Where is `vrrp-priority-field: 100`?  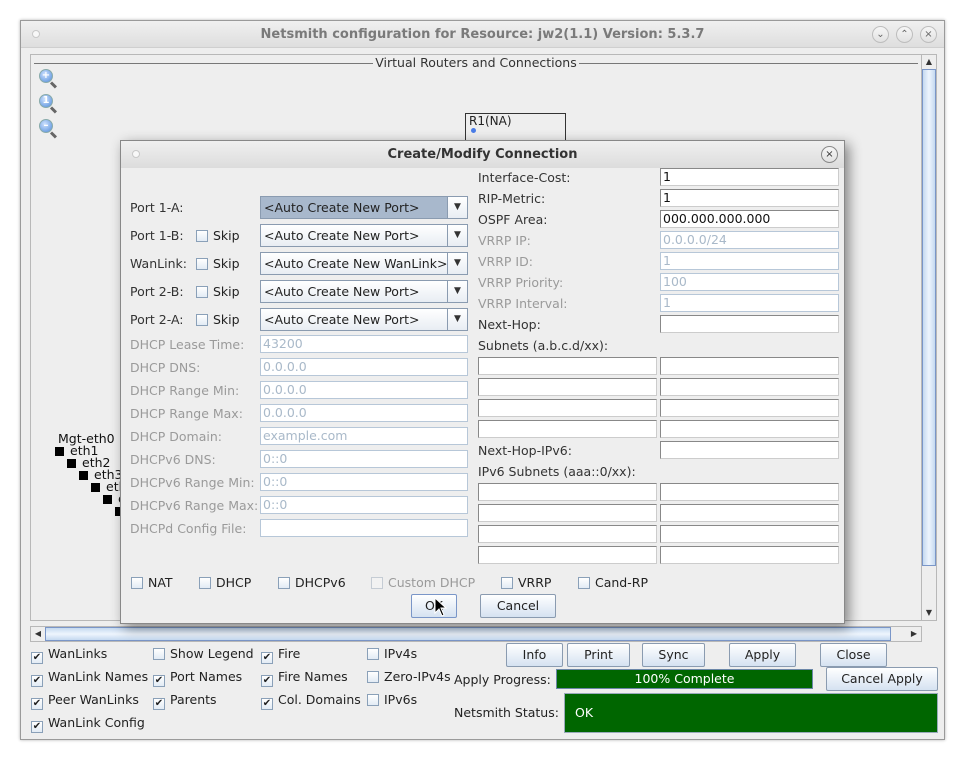
vrrp-priority-field: 100 is located at coordinates (749, 282).